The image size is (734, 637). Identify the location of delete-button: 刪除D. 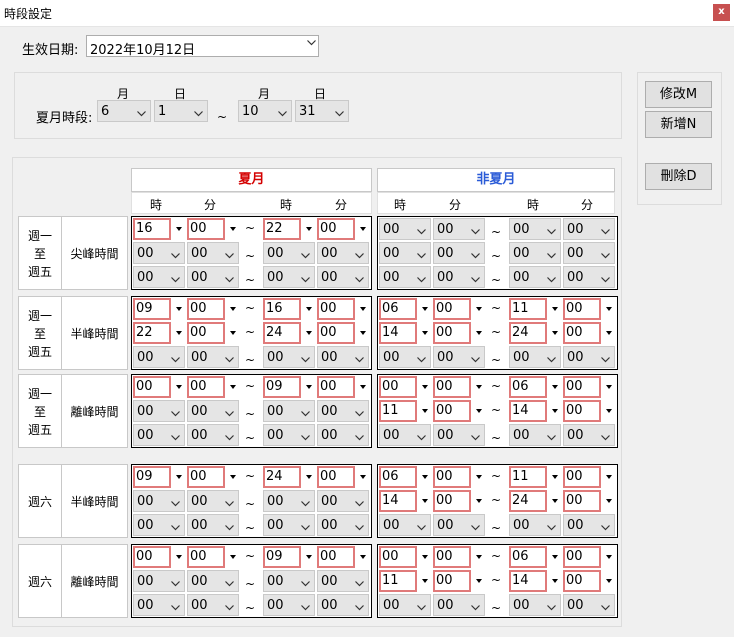
(678, 176).